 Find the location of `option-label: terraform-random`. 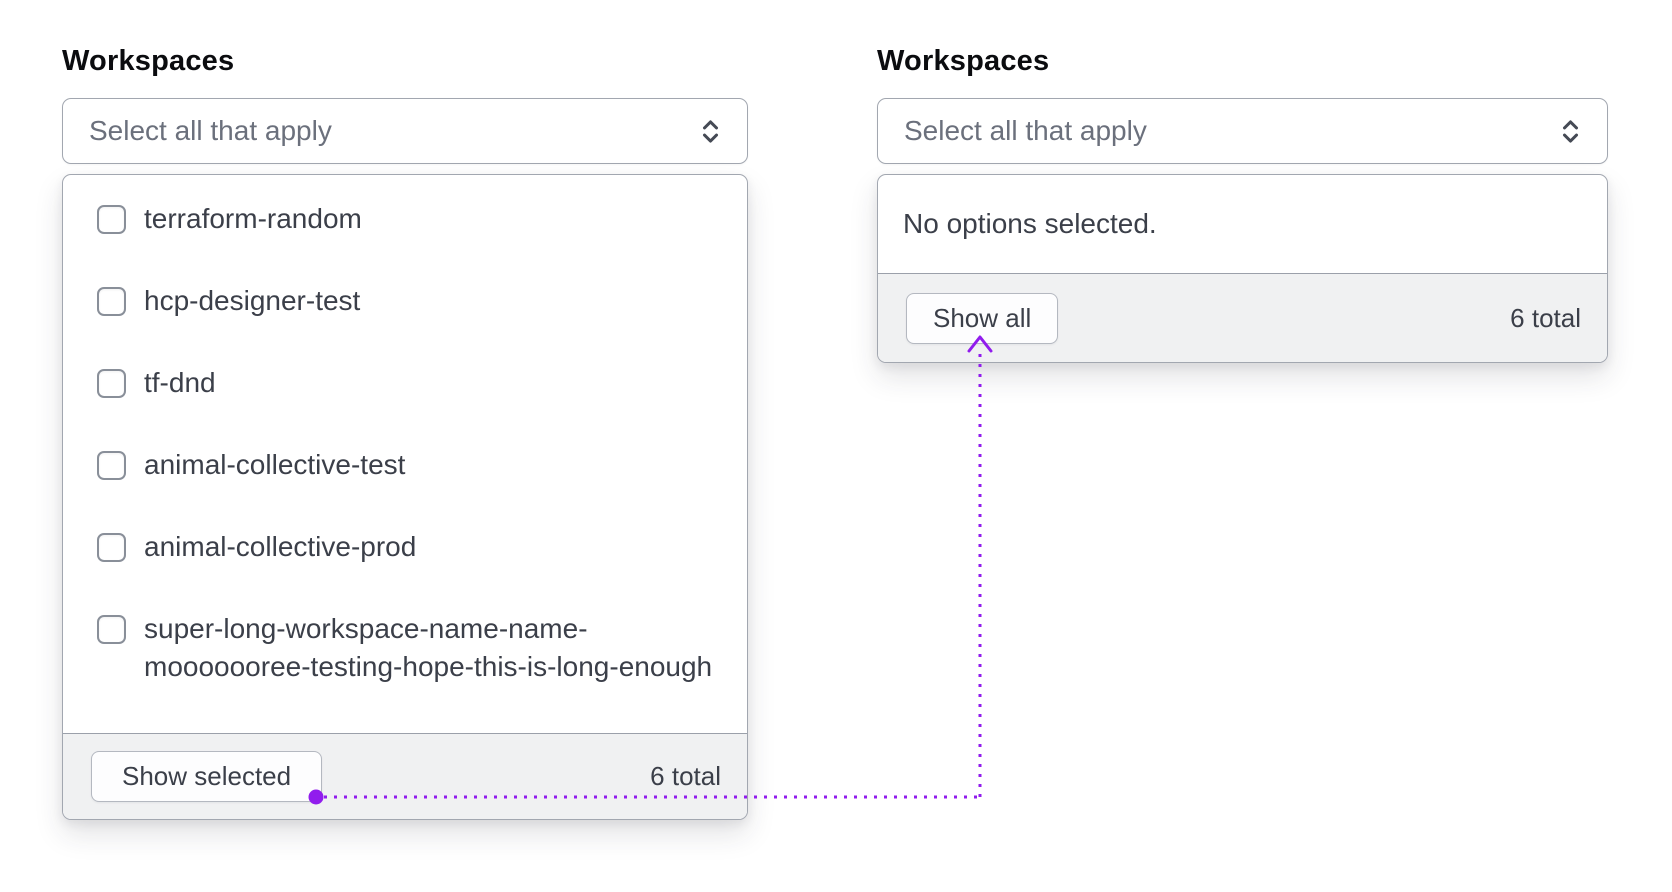

option-label: terraform-random is located at coordinates (253, 218).